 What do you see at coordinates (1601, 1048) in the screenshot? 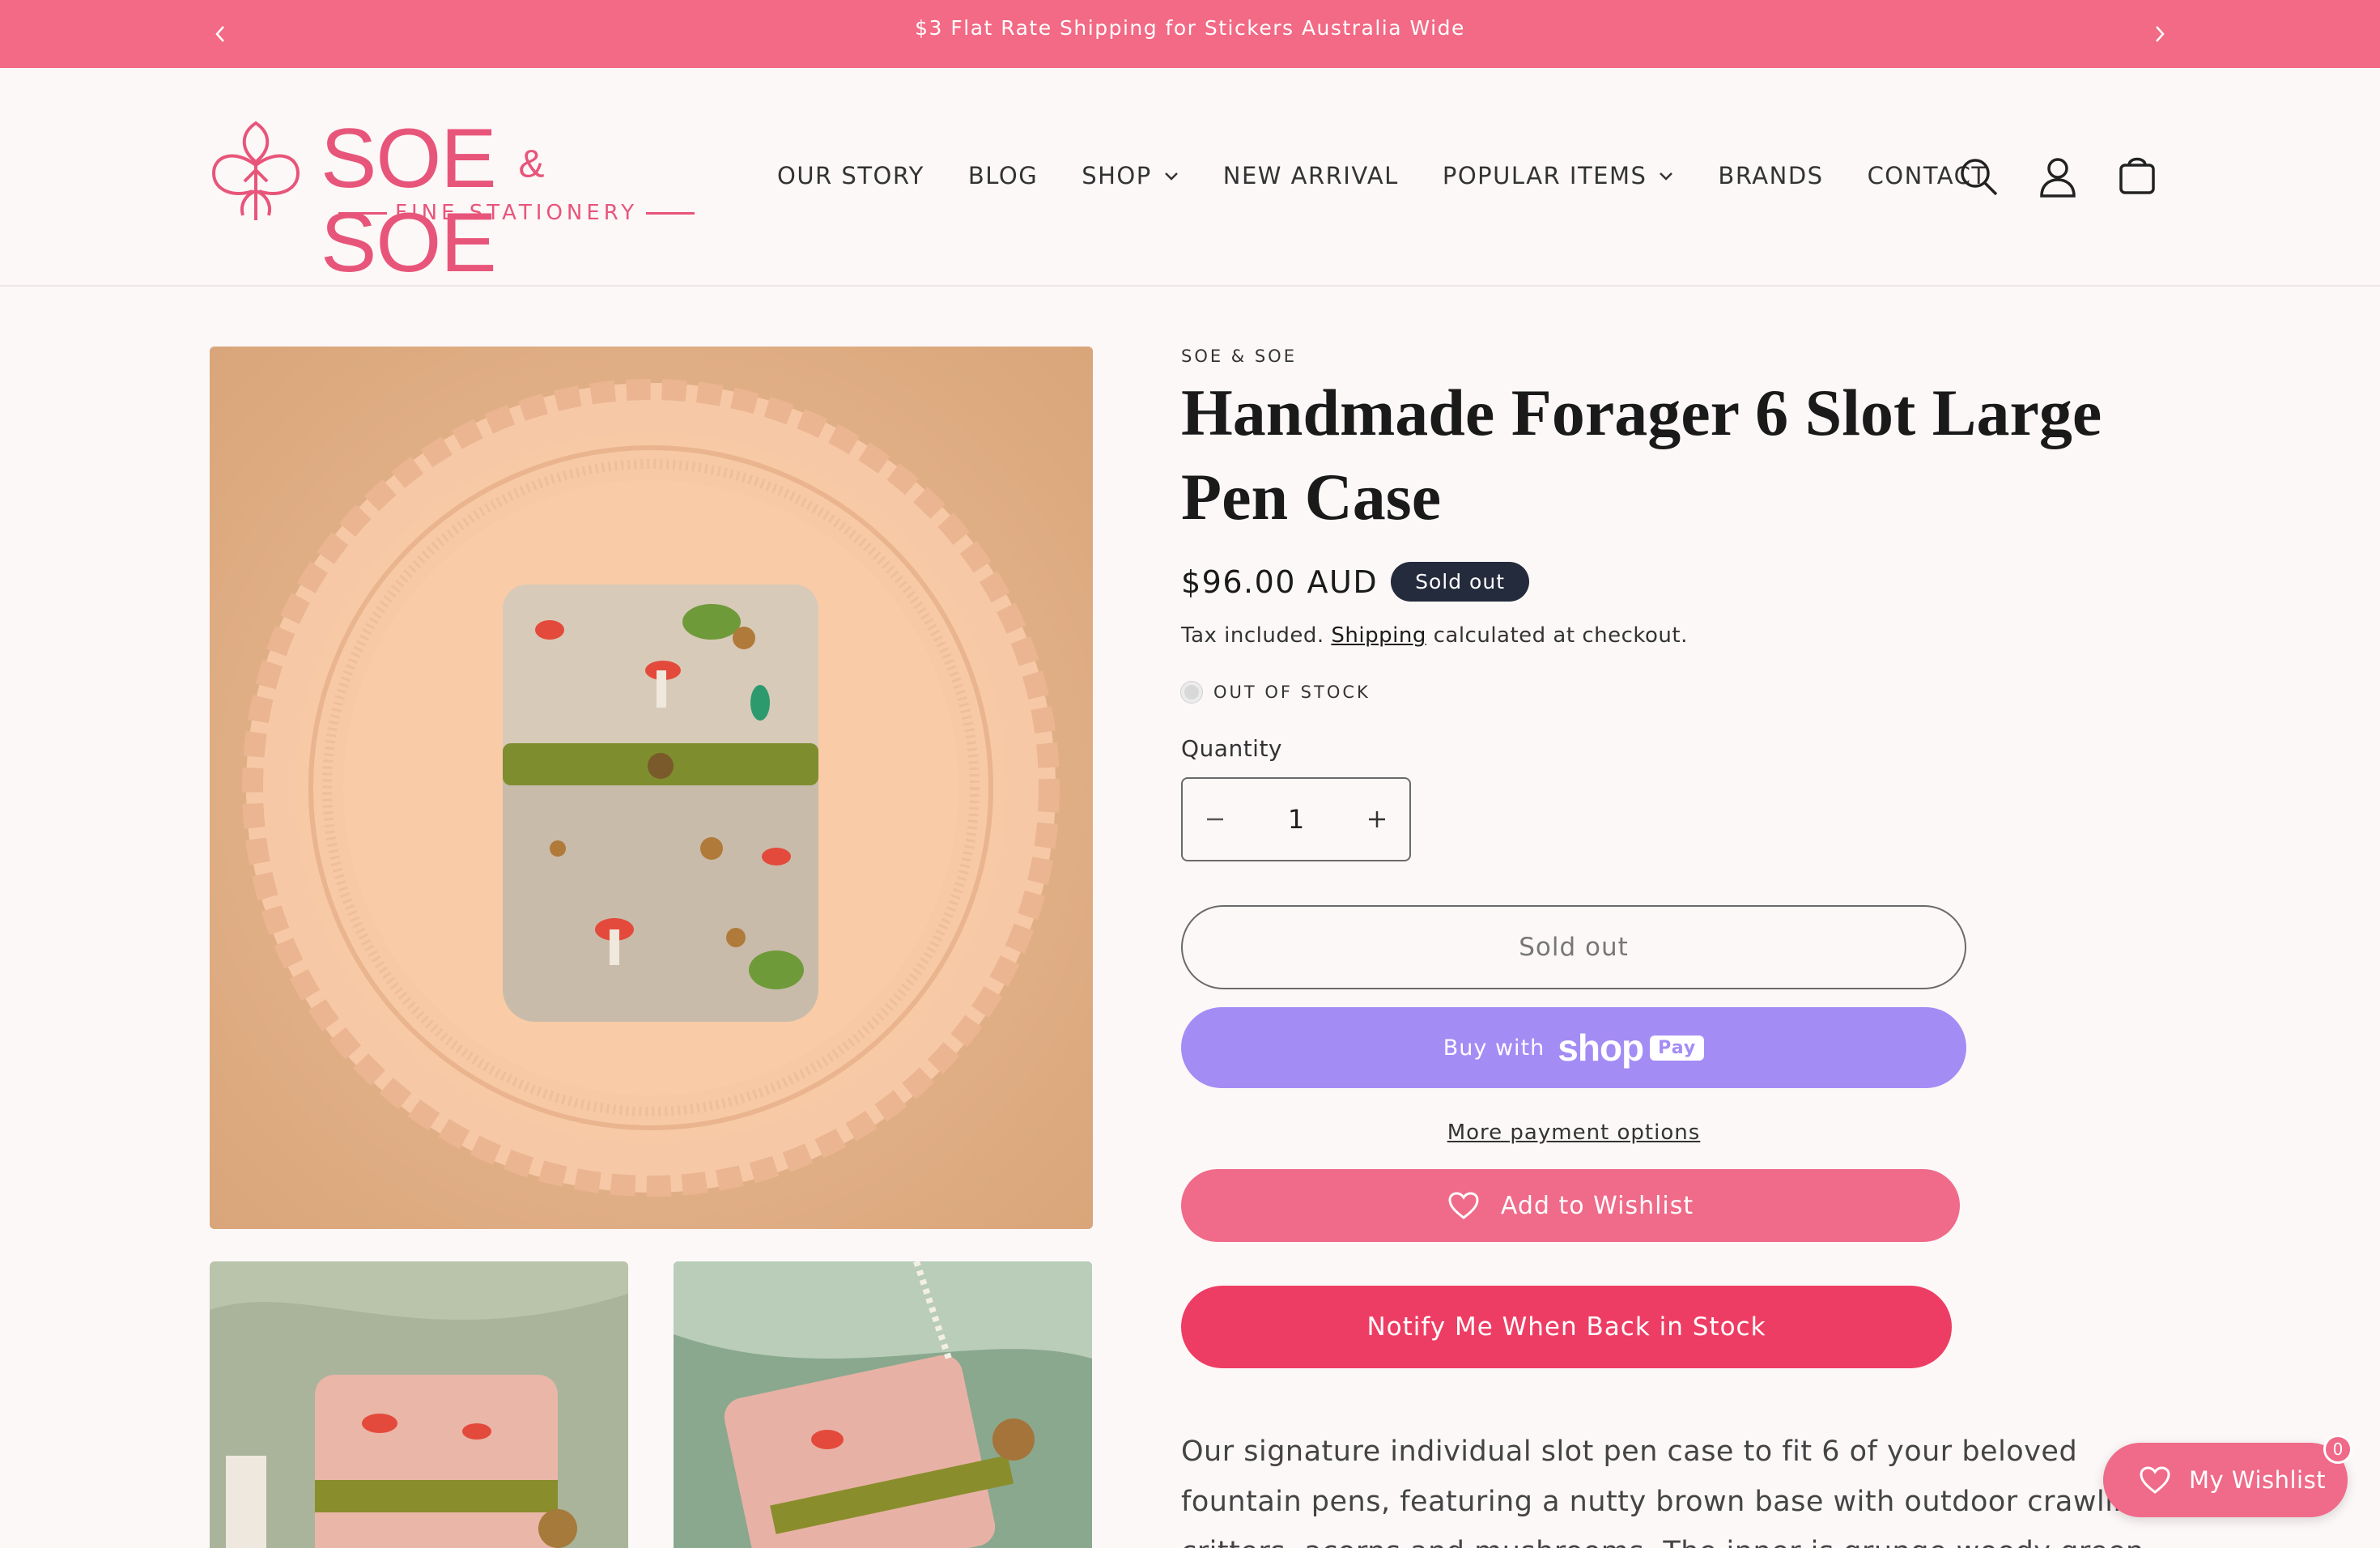
I see `shop-pay-logo: shop` at bounding box center [1601, 1048].